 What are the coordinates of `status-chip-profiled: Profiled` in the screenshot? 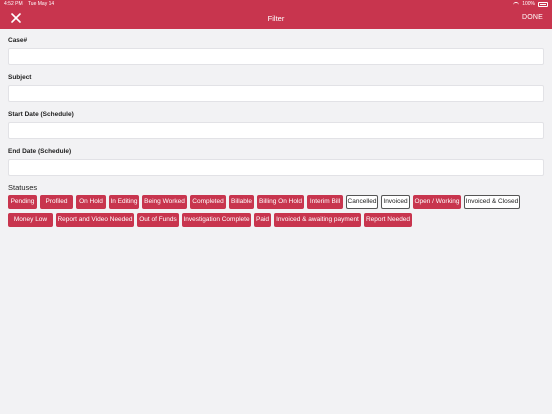 It's located at (56, 202).